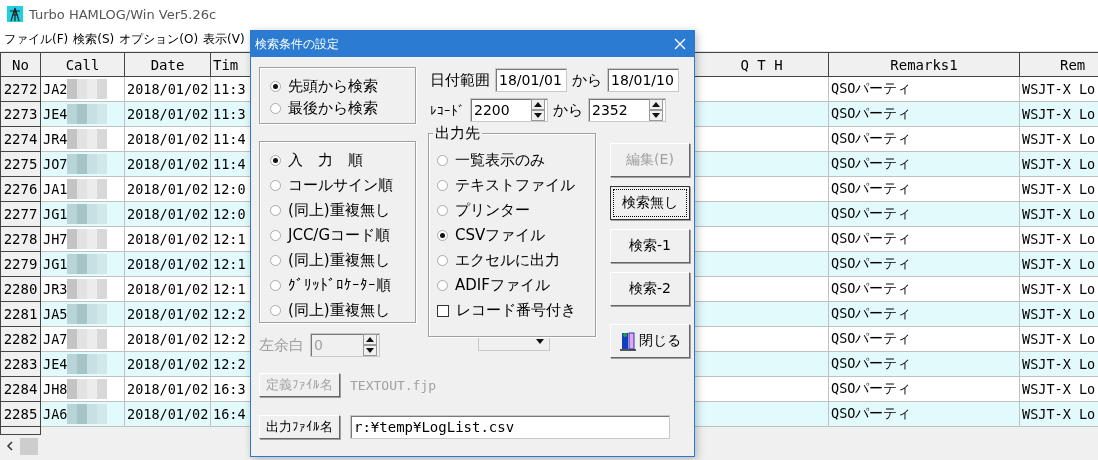 The image size is (1098, 460). I want to click on column-header: Call, so click(83, 64).